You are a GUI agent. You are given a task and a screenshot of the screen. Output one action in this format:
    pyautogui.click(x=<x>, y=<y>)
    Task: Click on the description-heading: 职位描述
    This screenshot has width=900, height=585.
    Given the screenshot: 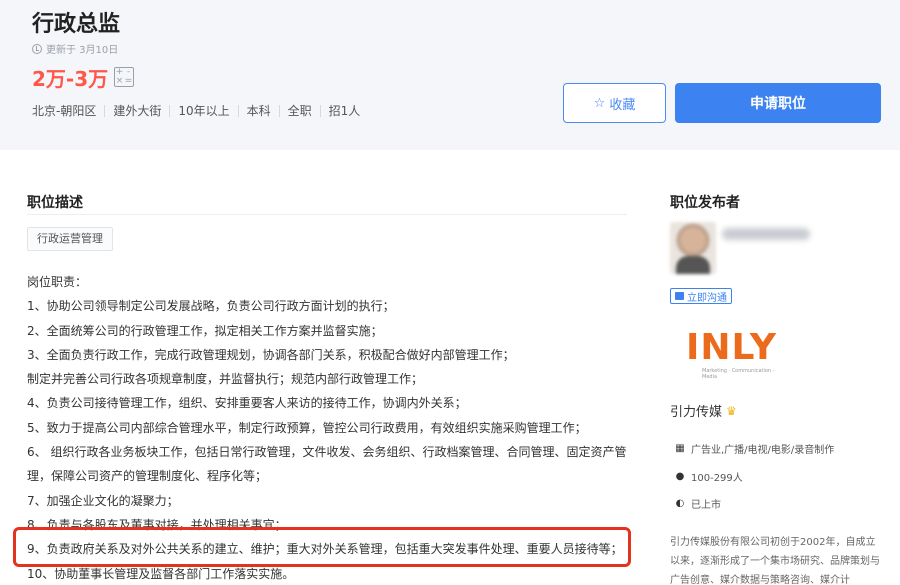 What is the action you would take?
    pyautogui.click(x=55, y=203)
    